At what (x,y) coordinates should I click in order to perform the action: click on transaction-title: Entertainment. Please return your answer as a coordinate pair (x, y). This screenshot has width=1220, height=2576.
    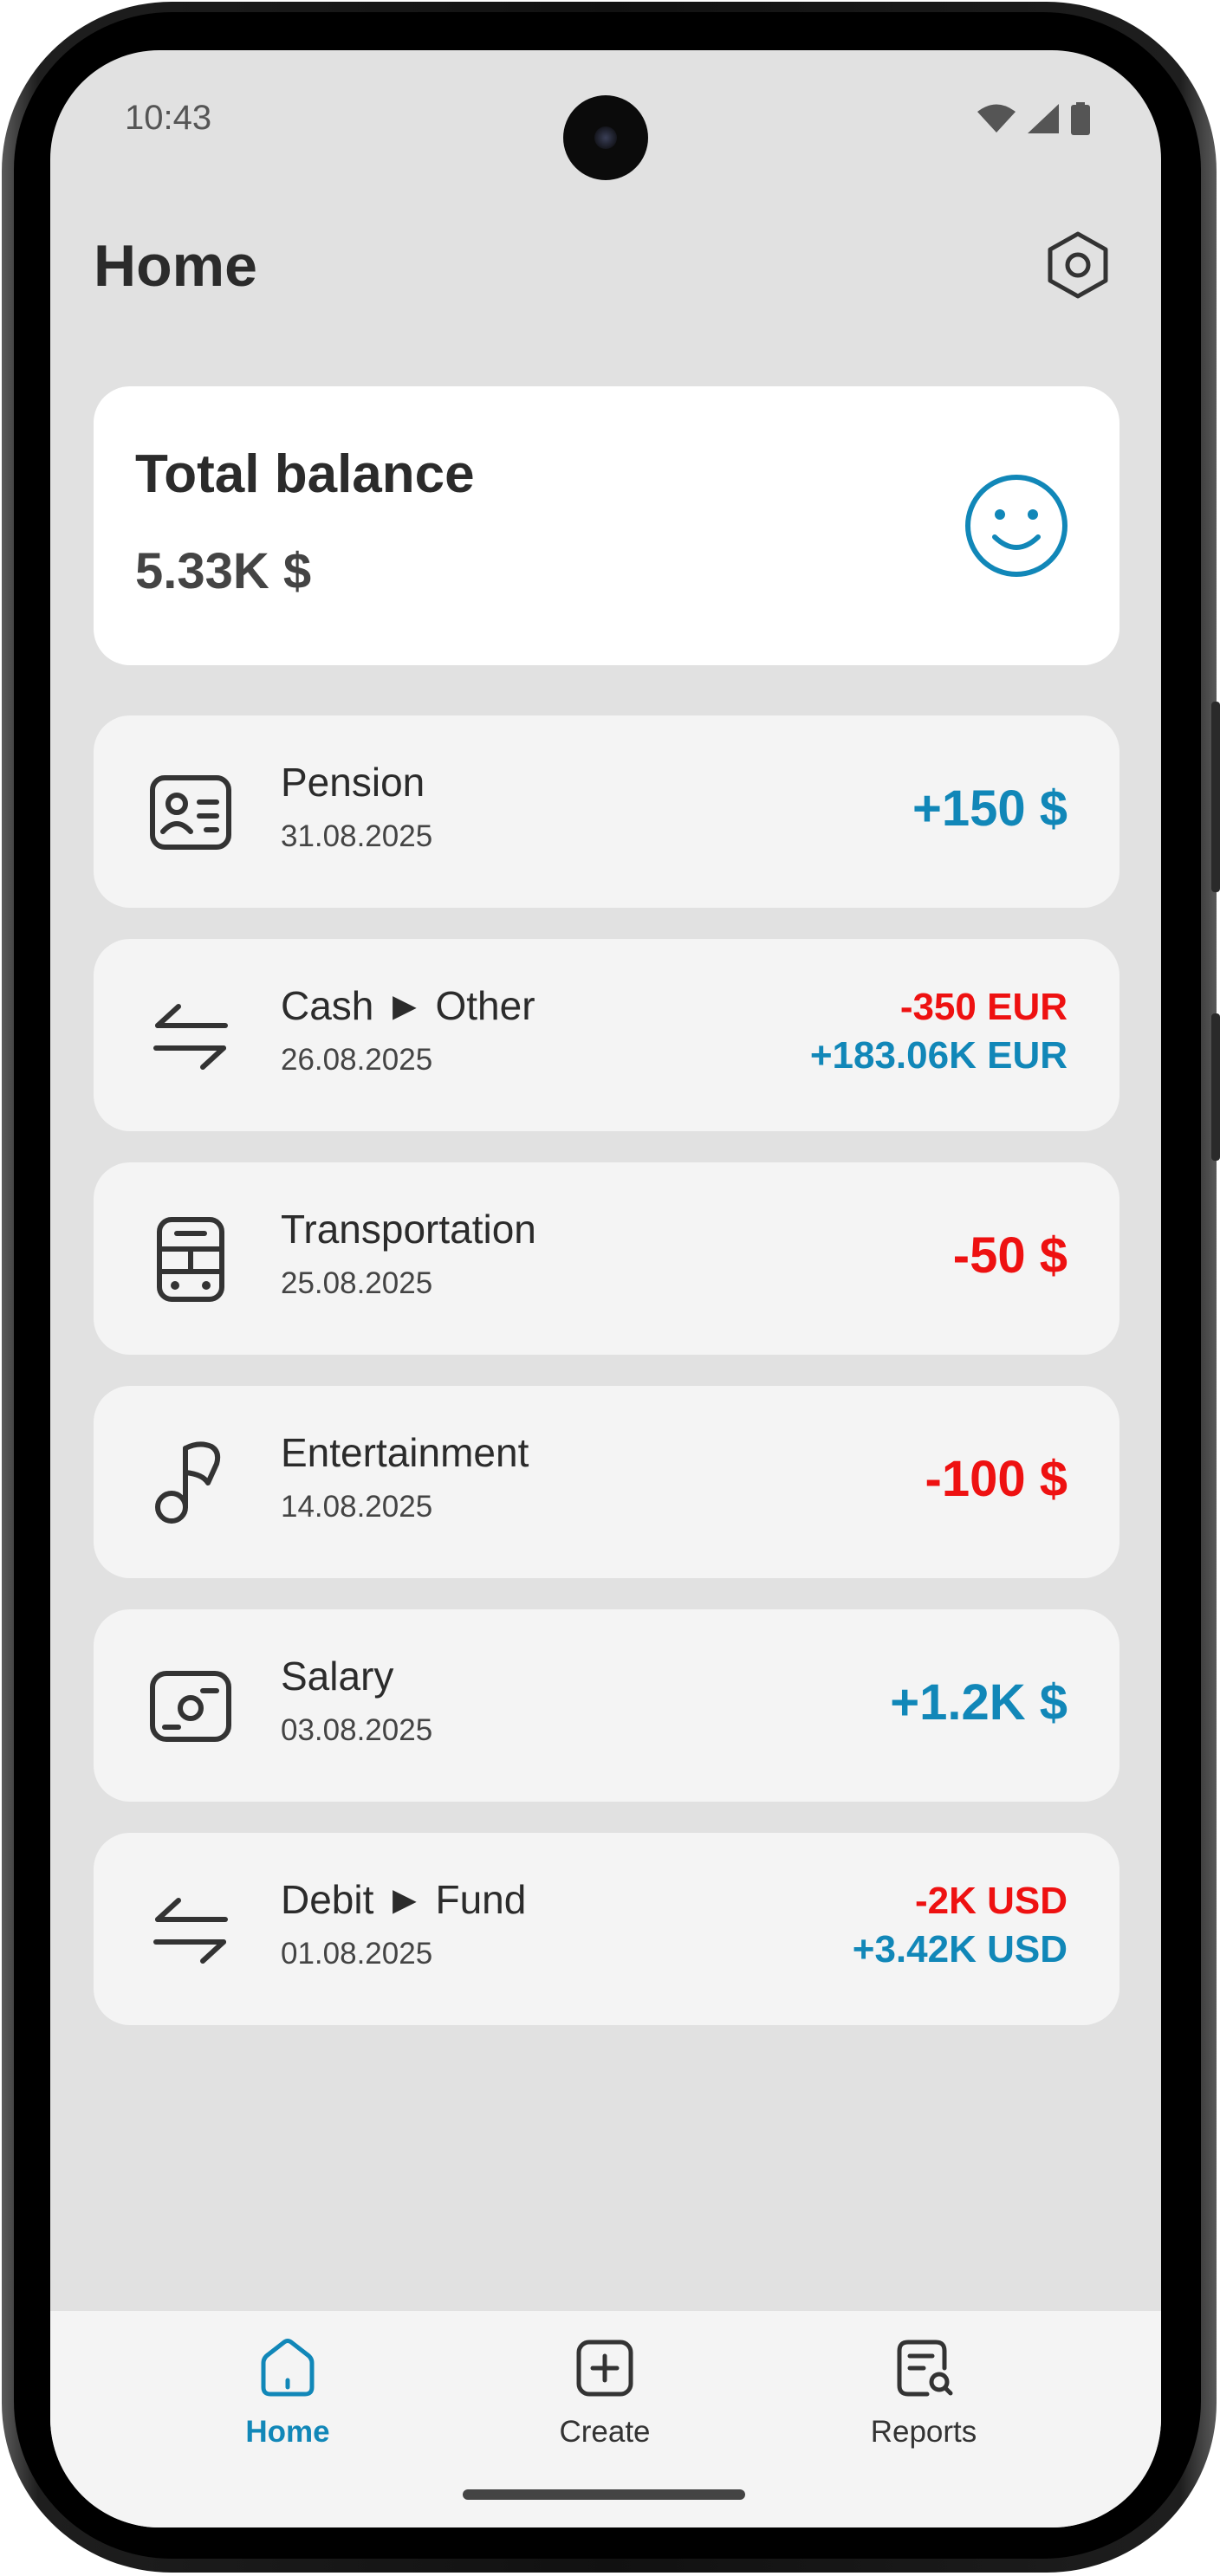
    Looking at the image, I should click on (405, 1452).